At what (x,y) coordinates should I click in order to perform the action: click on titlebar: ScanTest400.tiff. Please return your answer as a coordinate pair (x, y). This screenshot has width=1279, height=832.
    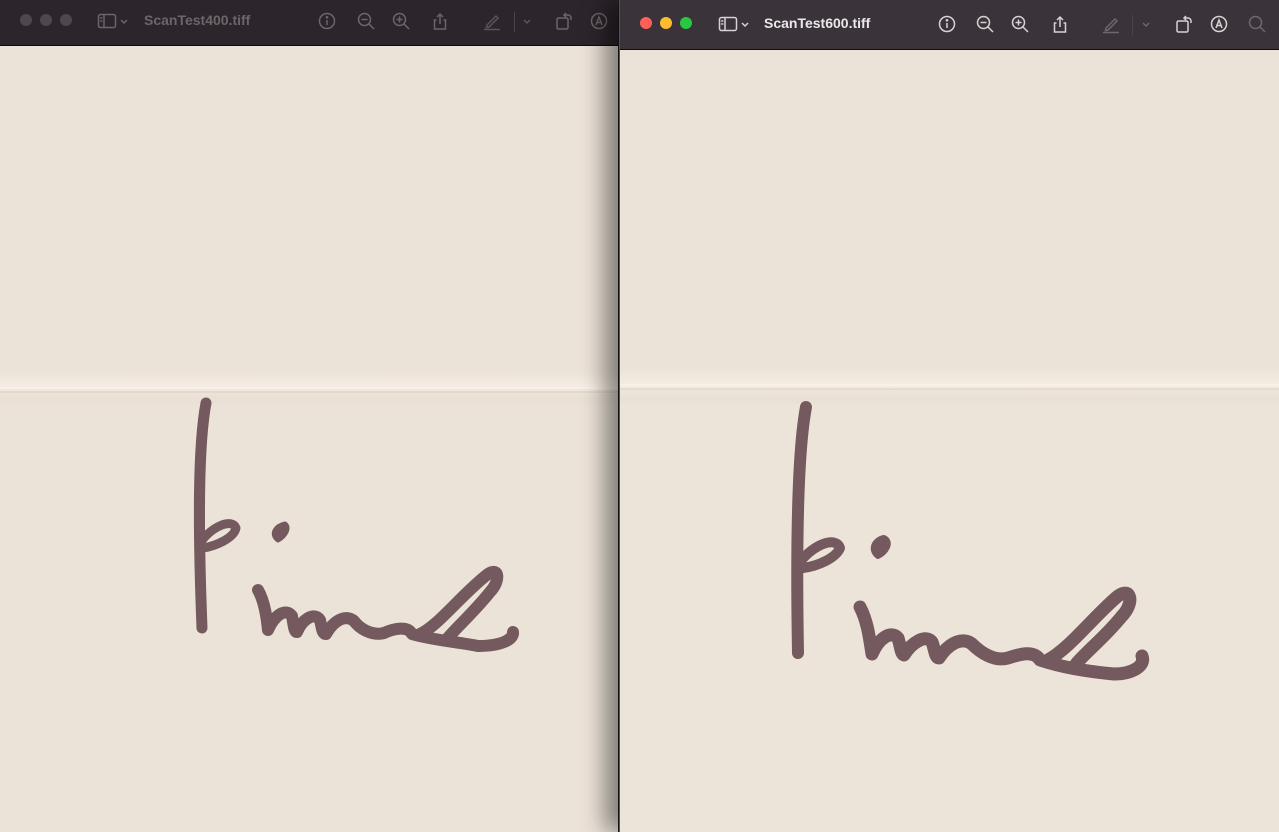
    Looking at the image, I should click on (309, 23).